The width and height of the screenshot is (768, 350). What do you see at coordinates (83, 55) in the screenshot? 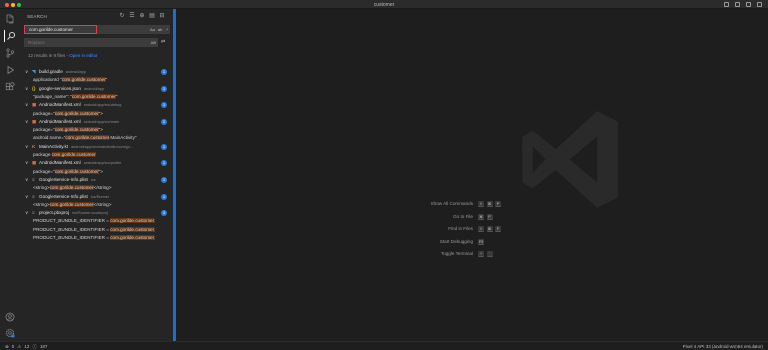
I see `open-in-editor-link: Open in editor` at bounding box center [83, 55].